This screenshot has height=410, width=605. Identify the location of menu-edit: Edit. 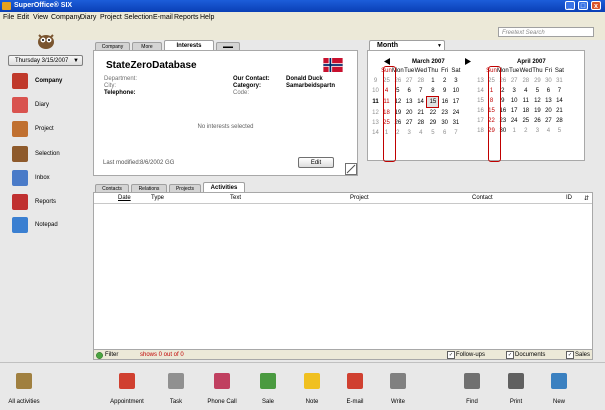
(23, 17).